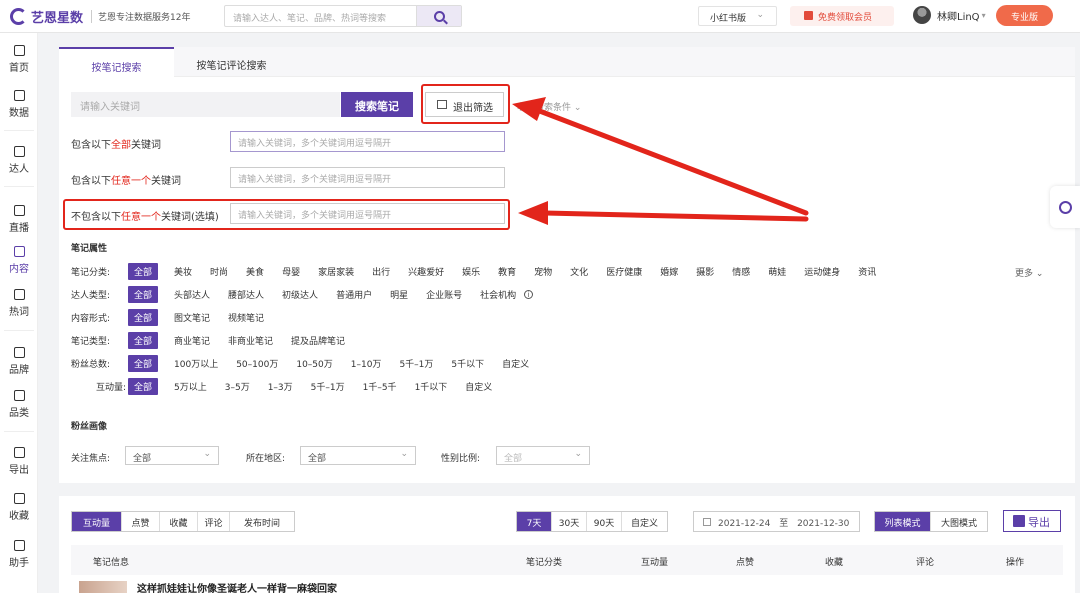 The image size is (1080, 593). Describe the element at coordinates (498, 294) in the screenshot. I see `option: 社会机构` at that location.